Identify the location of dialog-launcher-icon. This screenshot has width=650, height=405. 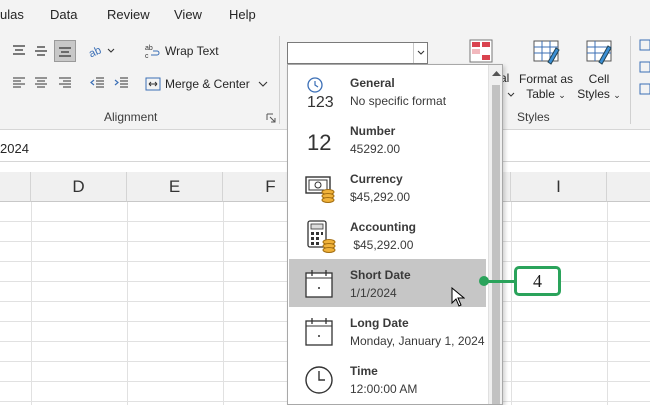
(271, 118).